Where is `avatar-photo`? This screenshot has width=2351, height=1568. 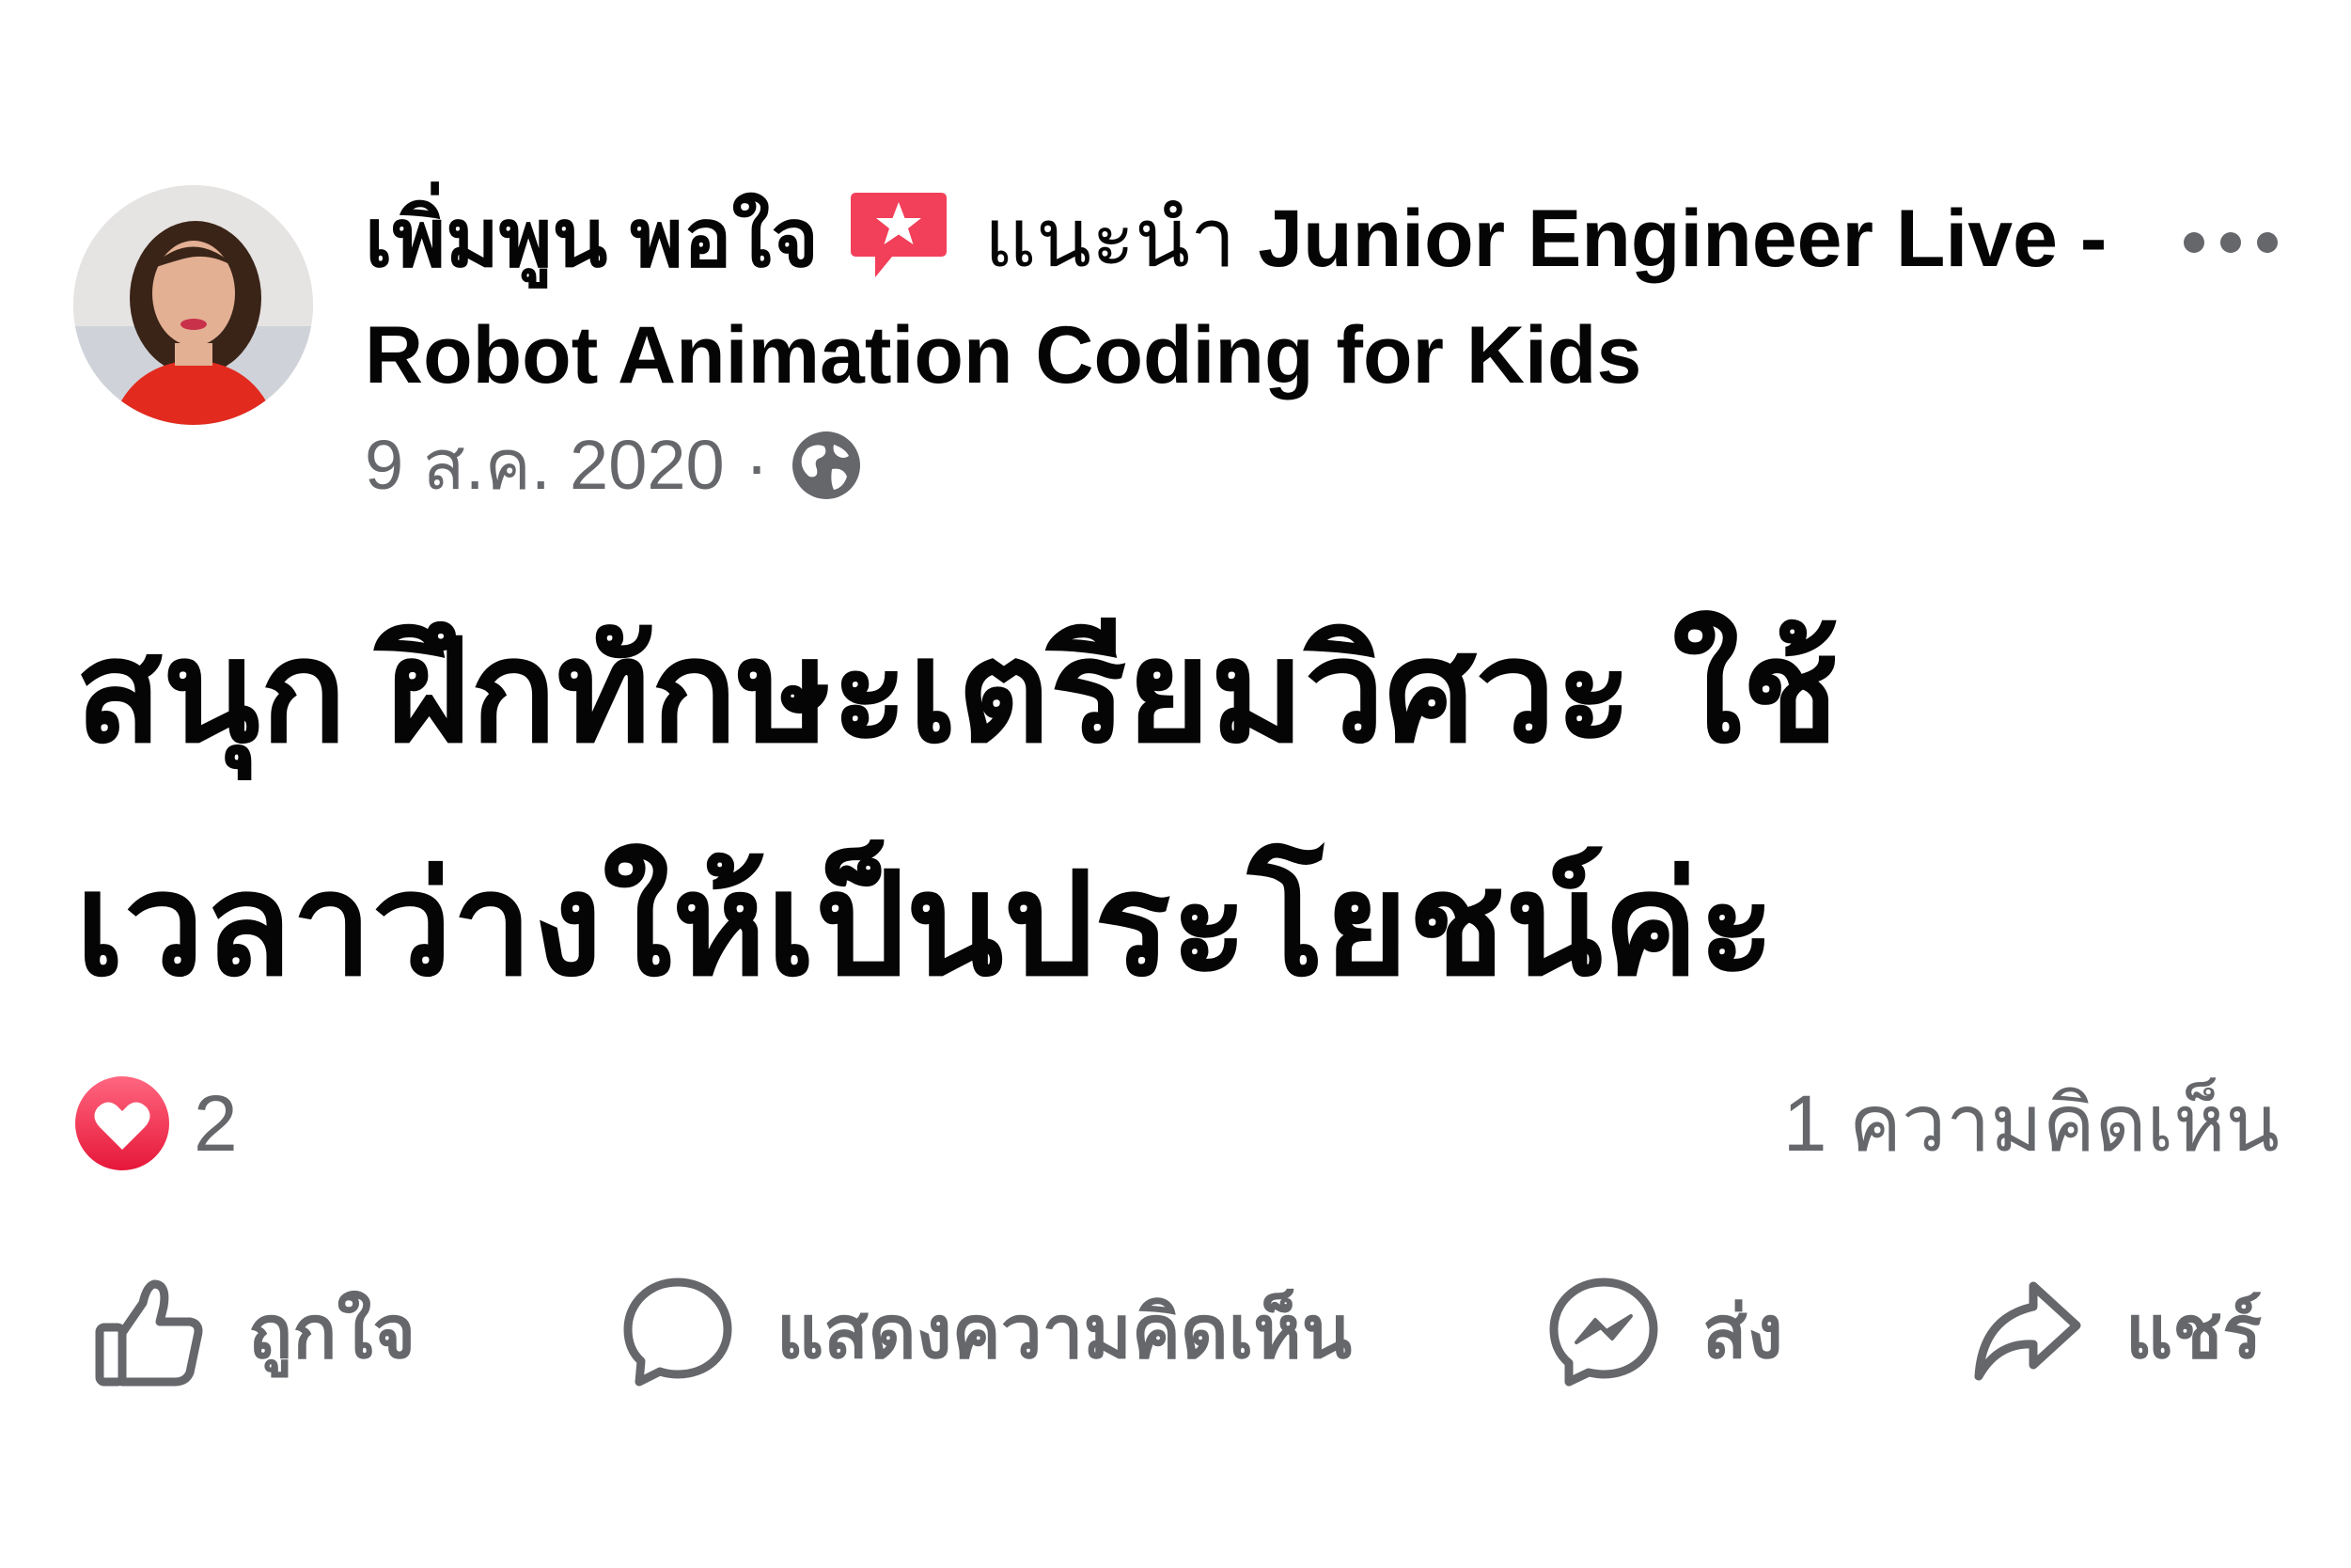 avatar-photo is located at coordinates (193, 305).